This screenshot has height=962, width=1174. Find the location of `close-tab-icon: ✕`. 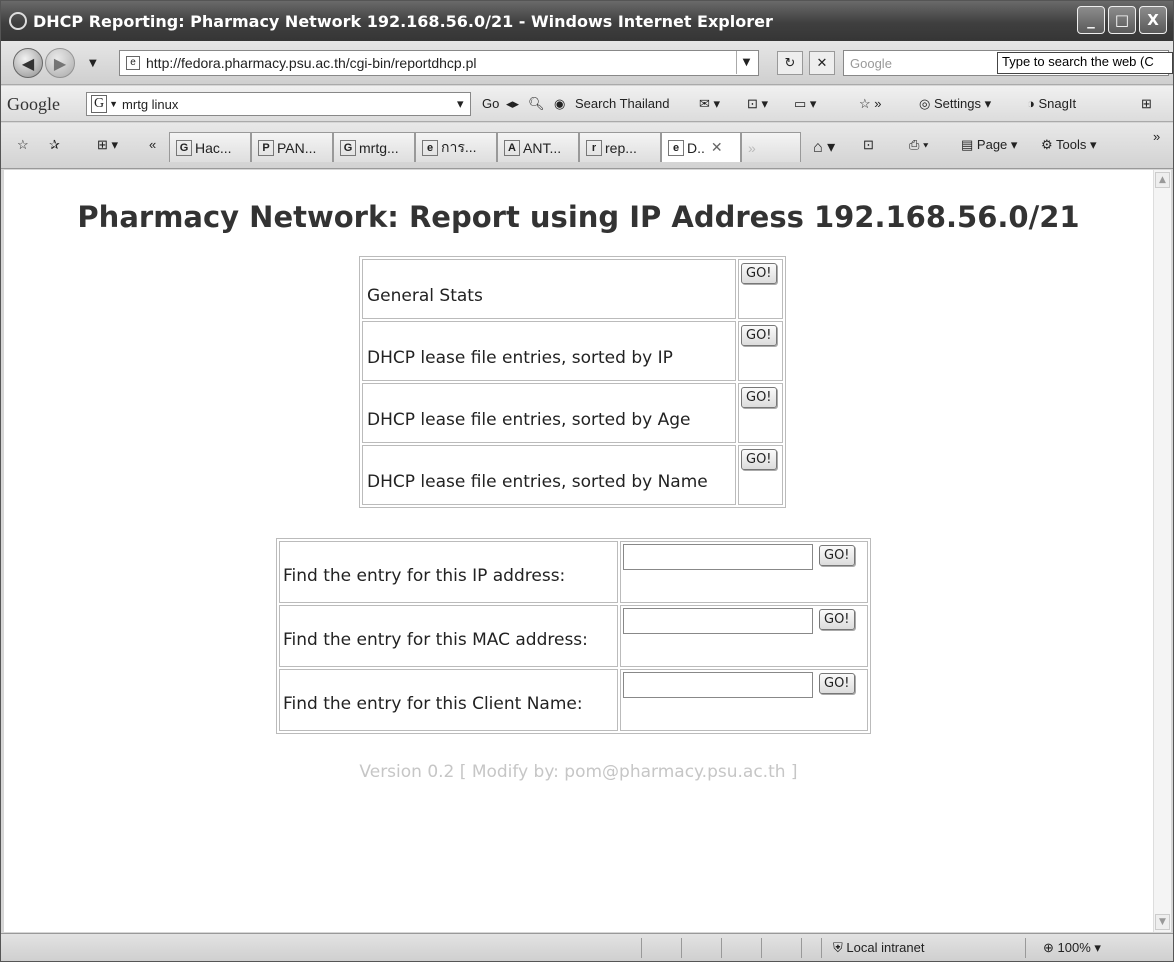

close-tab-icon: ✕ is located at coordinates (717, 147).